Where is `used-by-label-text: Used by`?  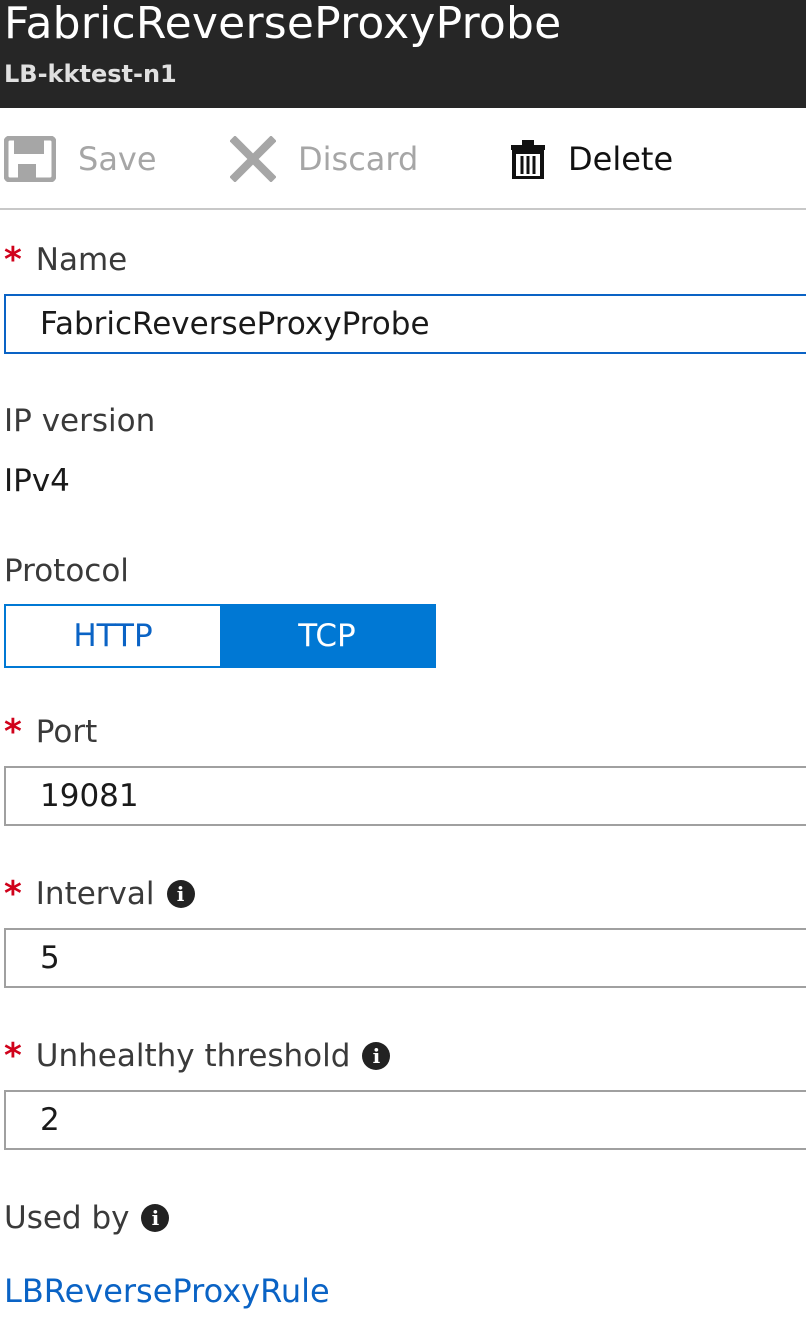
used-by-label-text: Used by is located at coordinates (67, 1218).